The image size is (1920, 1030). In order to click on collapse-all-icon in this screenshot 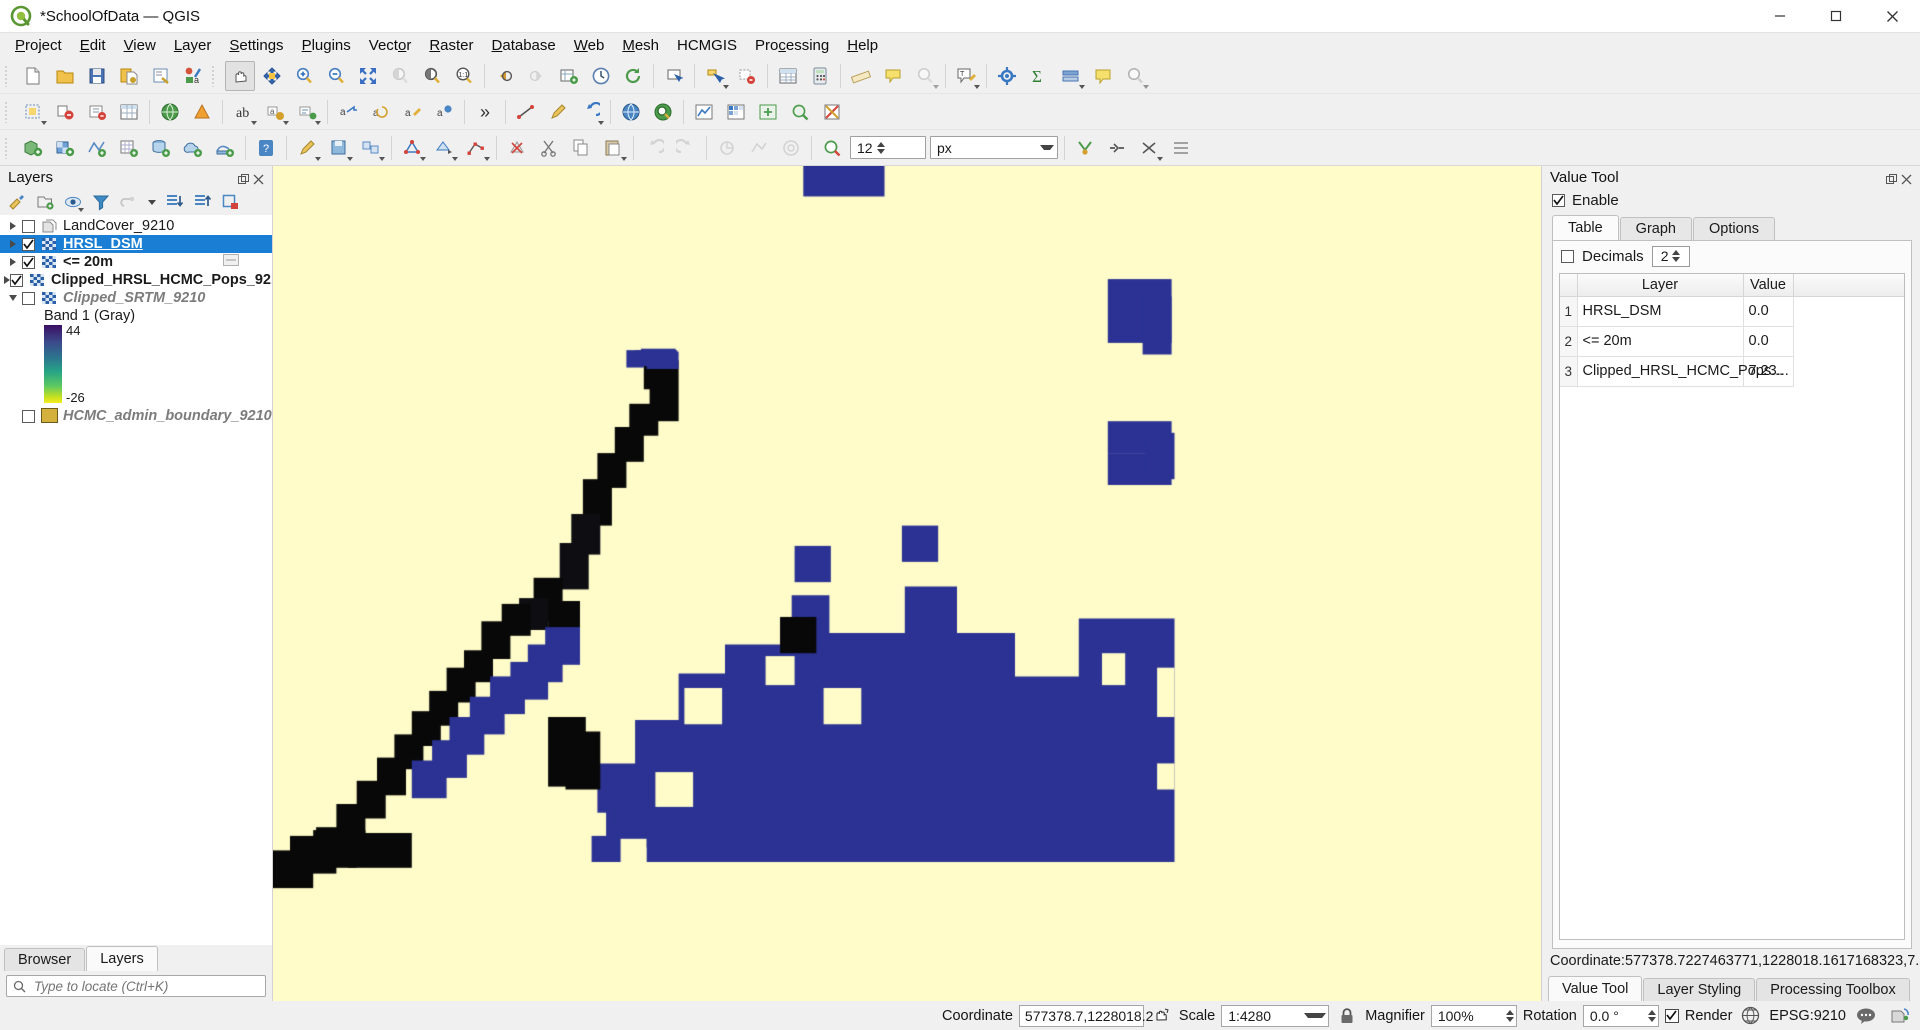, I will do `click(203, 202)`.